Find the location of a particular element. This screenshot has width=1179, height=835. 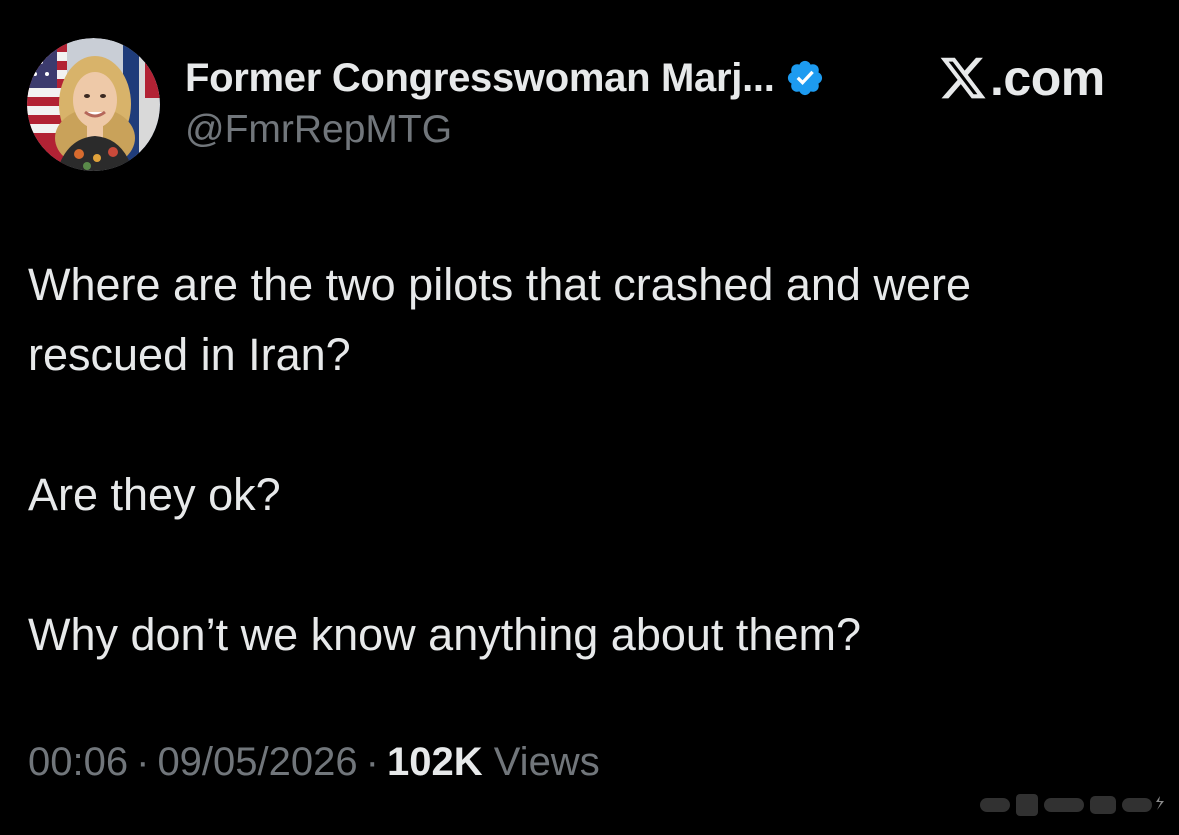

tweet-date: 09/05/2026 is located at coordinates (257, 762).